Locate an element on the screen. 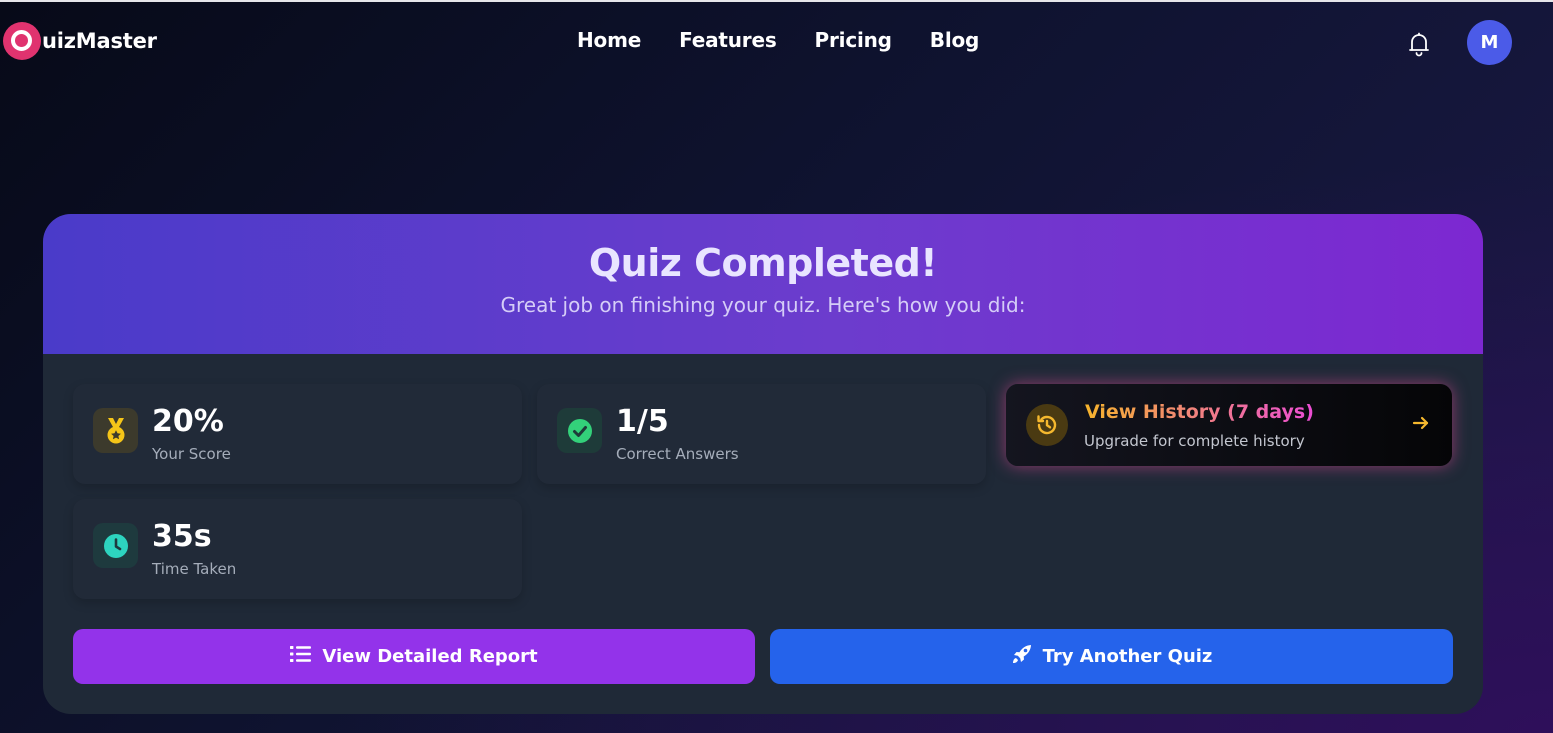  result-title: Quiz Completed! is located at coordinates (763, 263).